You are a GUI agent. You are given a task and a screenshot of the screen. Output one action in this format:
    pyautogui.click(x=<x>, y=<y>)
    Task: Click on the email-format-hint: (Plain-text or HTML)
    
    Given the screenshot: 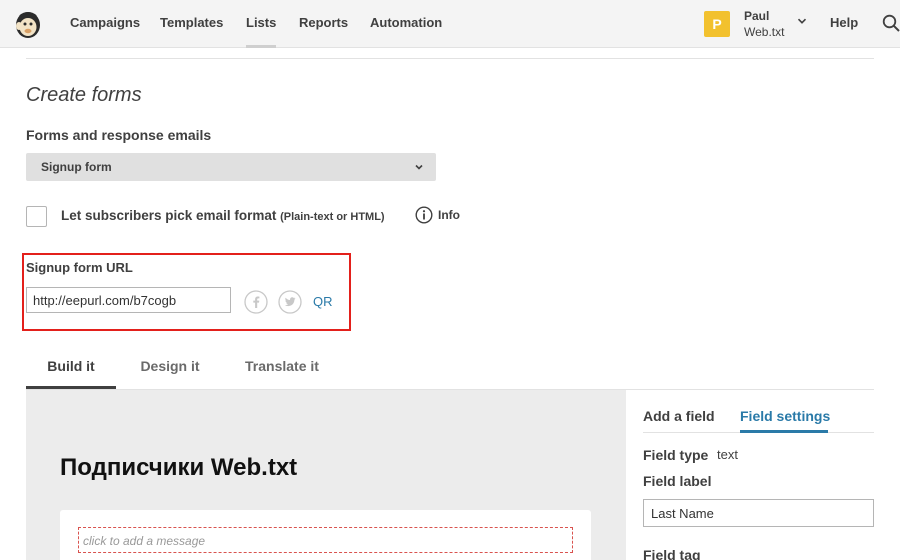 What is the action you would take?
    pyautogui.click(x=332, y=217)
    